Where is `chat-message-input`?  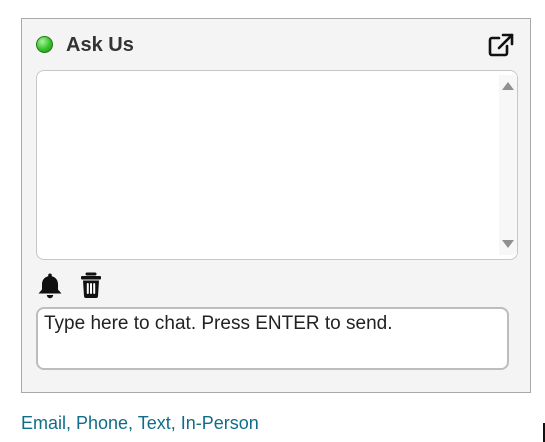
chat-message-input is located at coordinates (272, 338).